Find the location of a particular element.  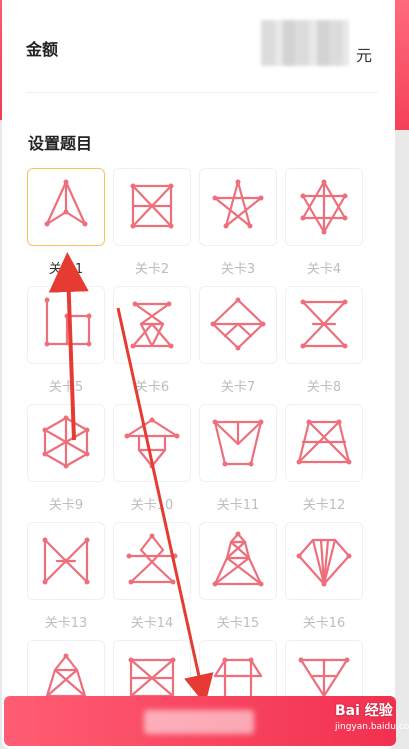

level-label: 关卡11 is located at coordinates (238, 505).